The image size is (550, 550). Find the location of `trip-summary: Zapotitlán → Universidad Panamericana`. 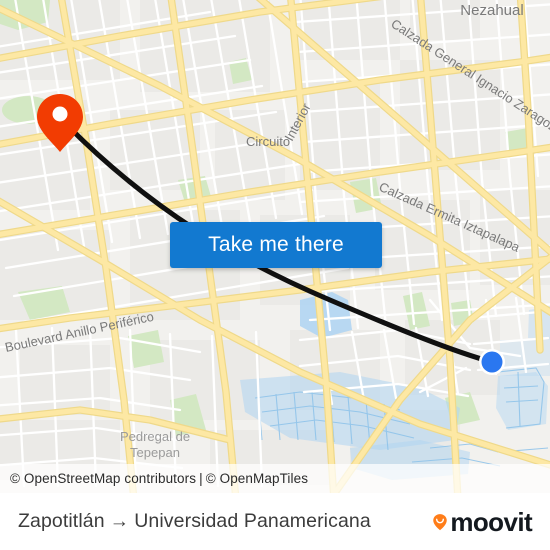

trip-summary: Zapotitlán → Universidad Panamericana is located at coordinates (224, 521).